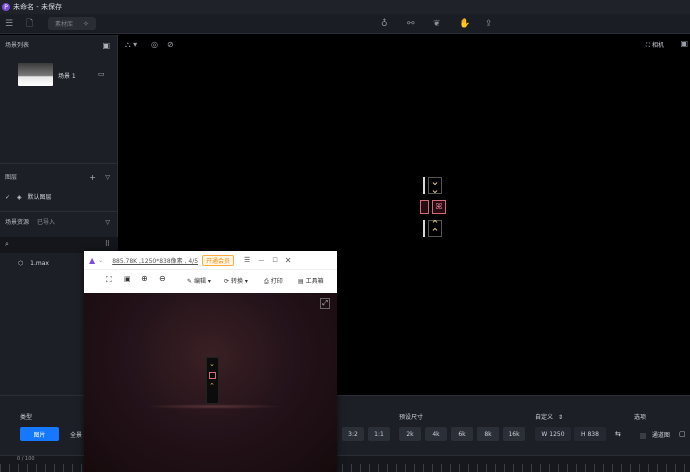 The height and width of the screenshot is (472, 690). Describe the element at coordinates (107, 244) in the screenshot. I see `grid-view-icon: ⠿` at that location.